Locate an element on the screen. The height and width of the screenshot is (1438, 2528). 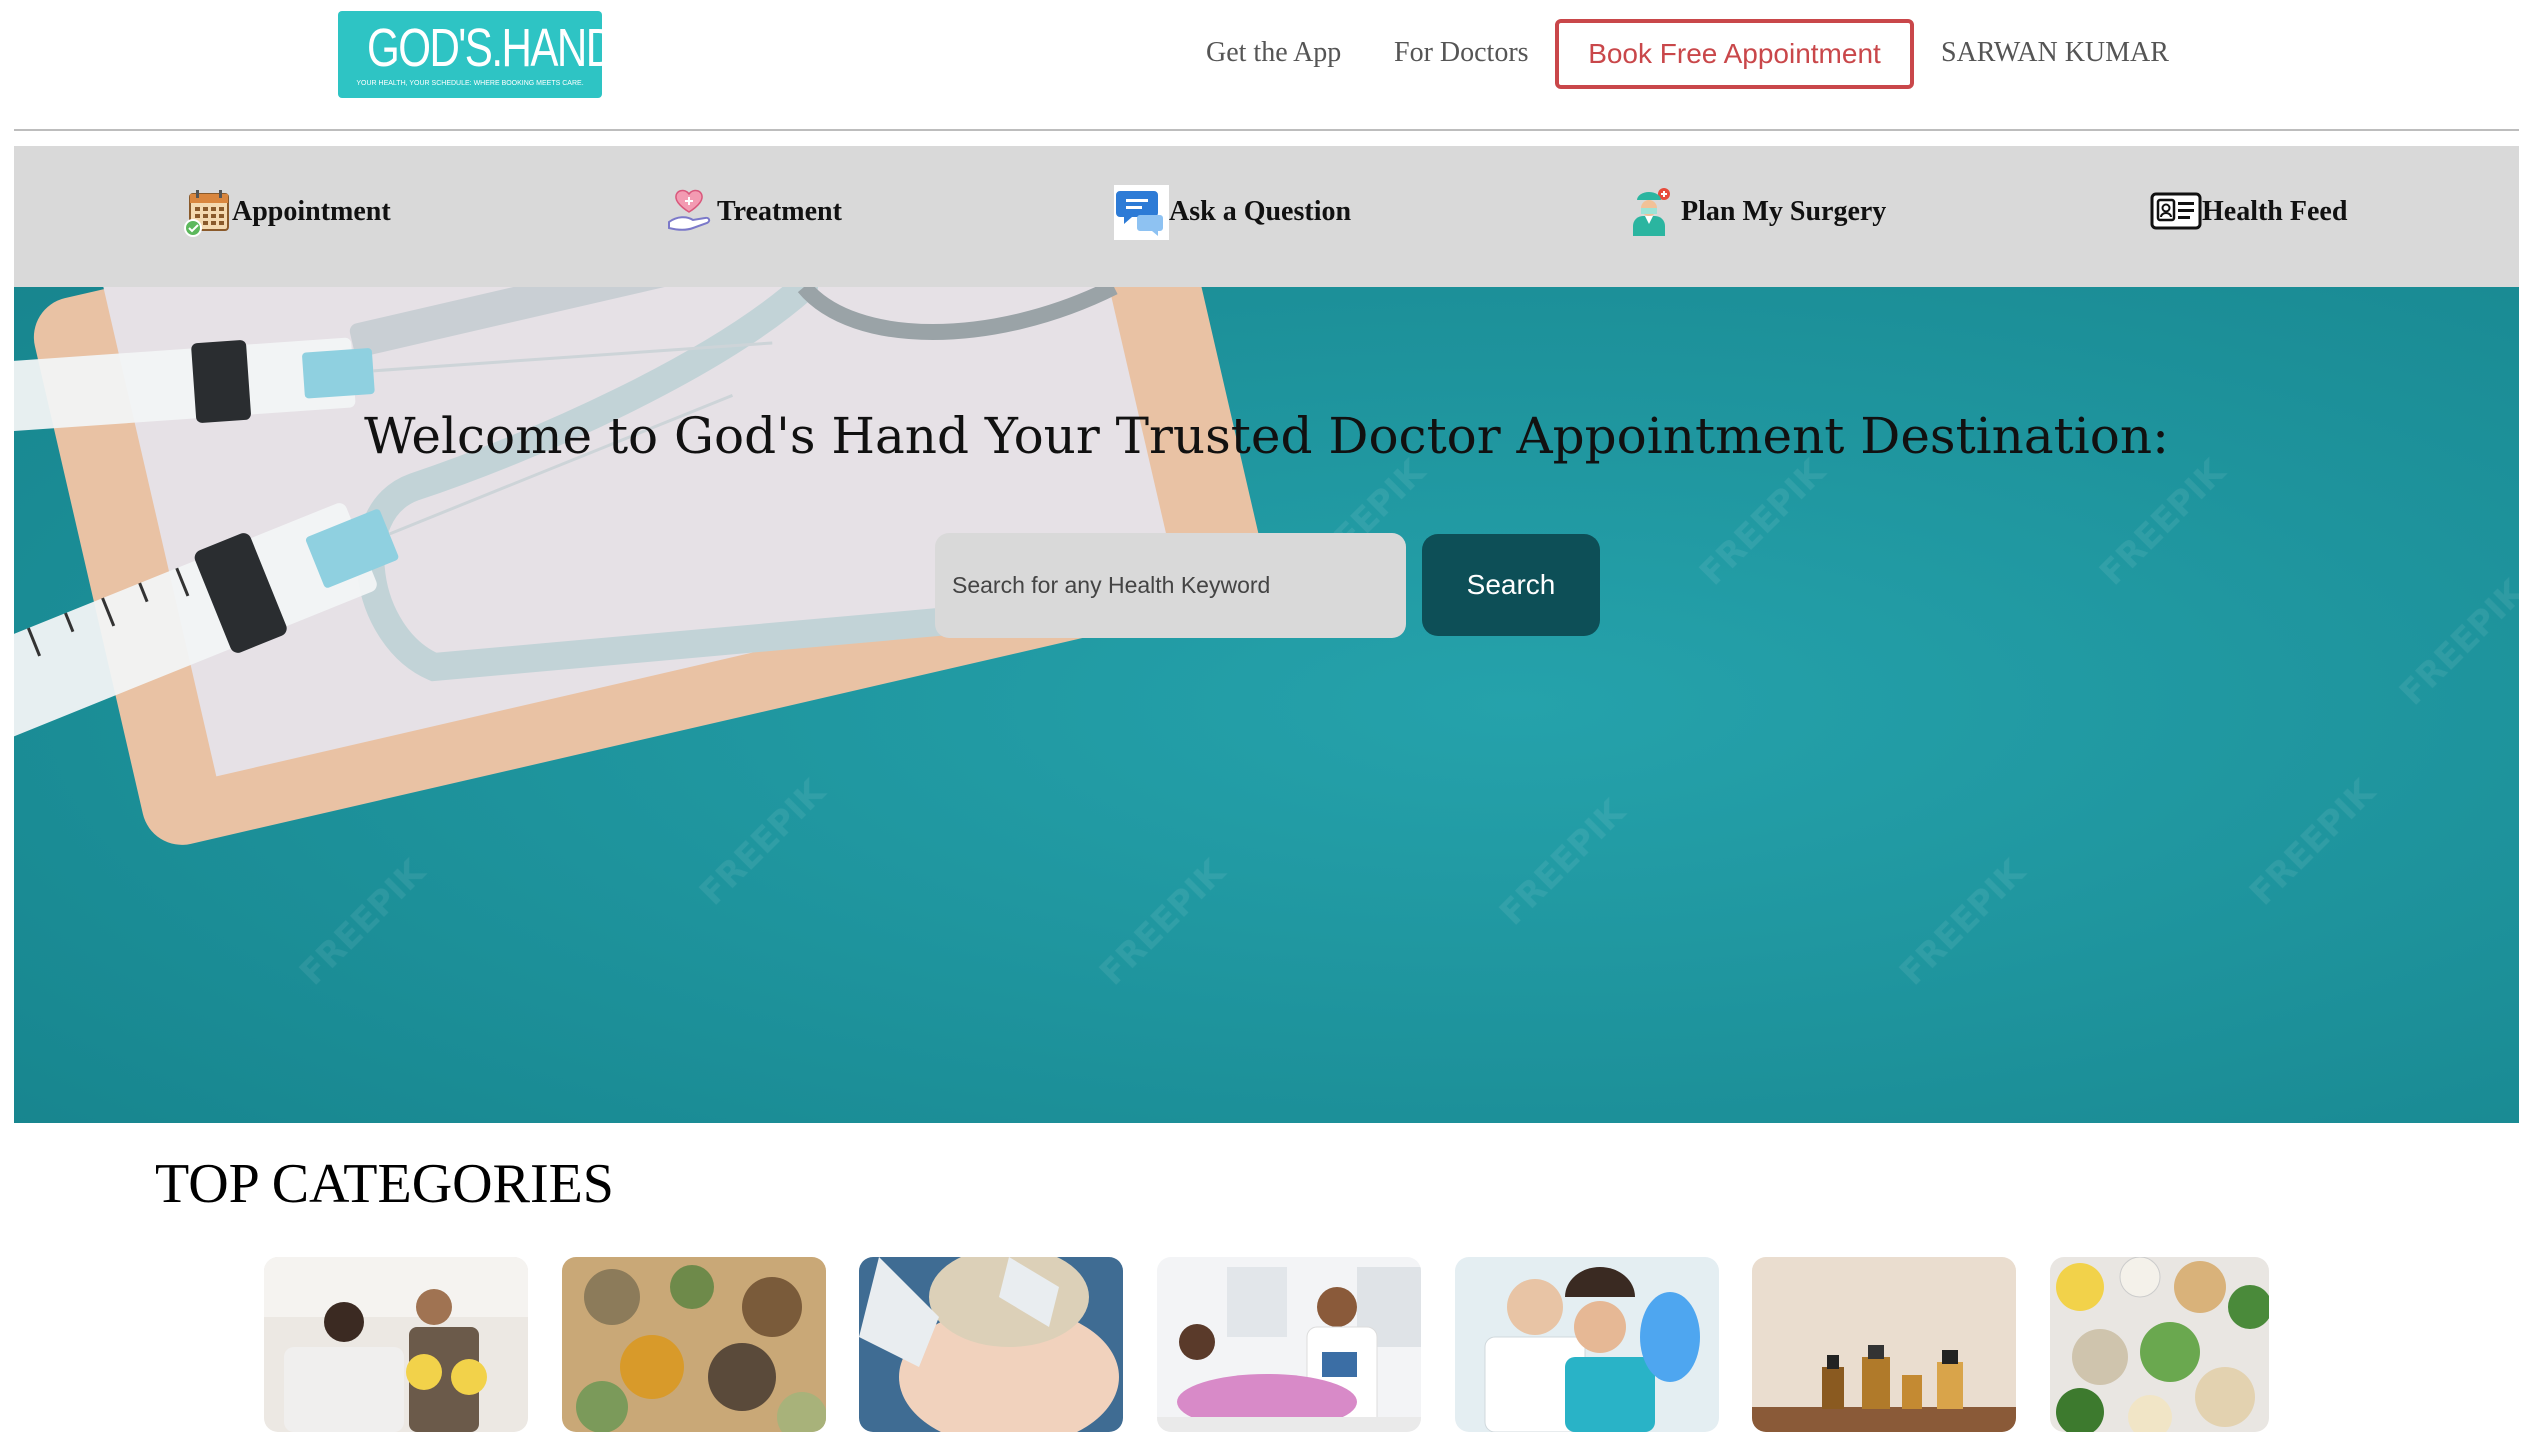
category-label: Ask a Question is located at coordinates (1260, 211).